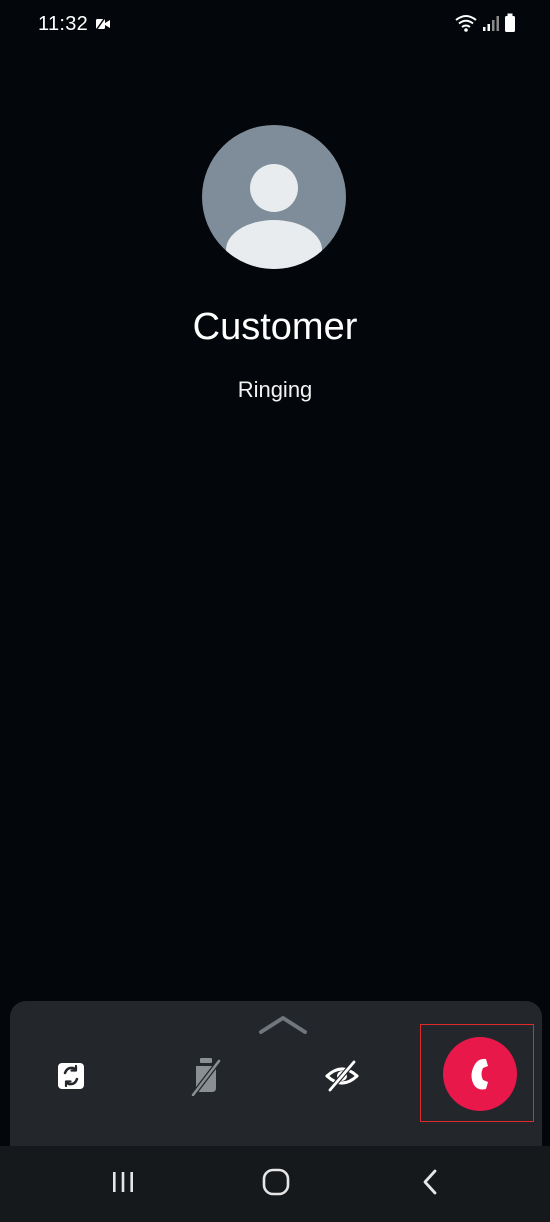 This screenshot has width=550, height=1222. I want to click on status-time: 11:32, so click(63, 24).